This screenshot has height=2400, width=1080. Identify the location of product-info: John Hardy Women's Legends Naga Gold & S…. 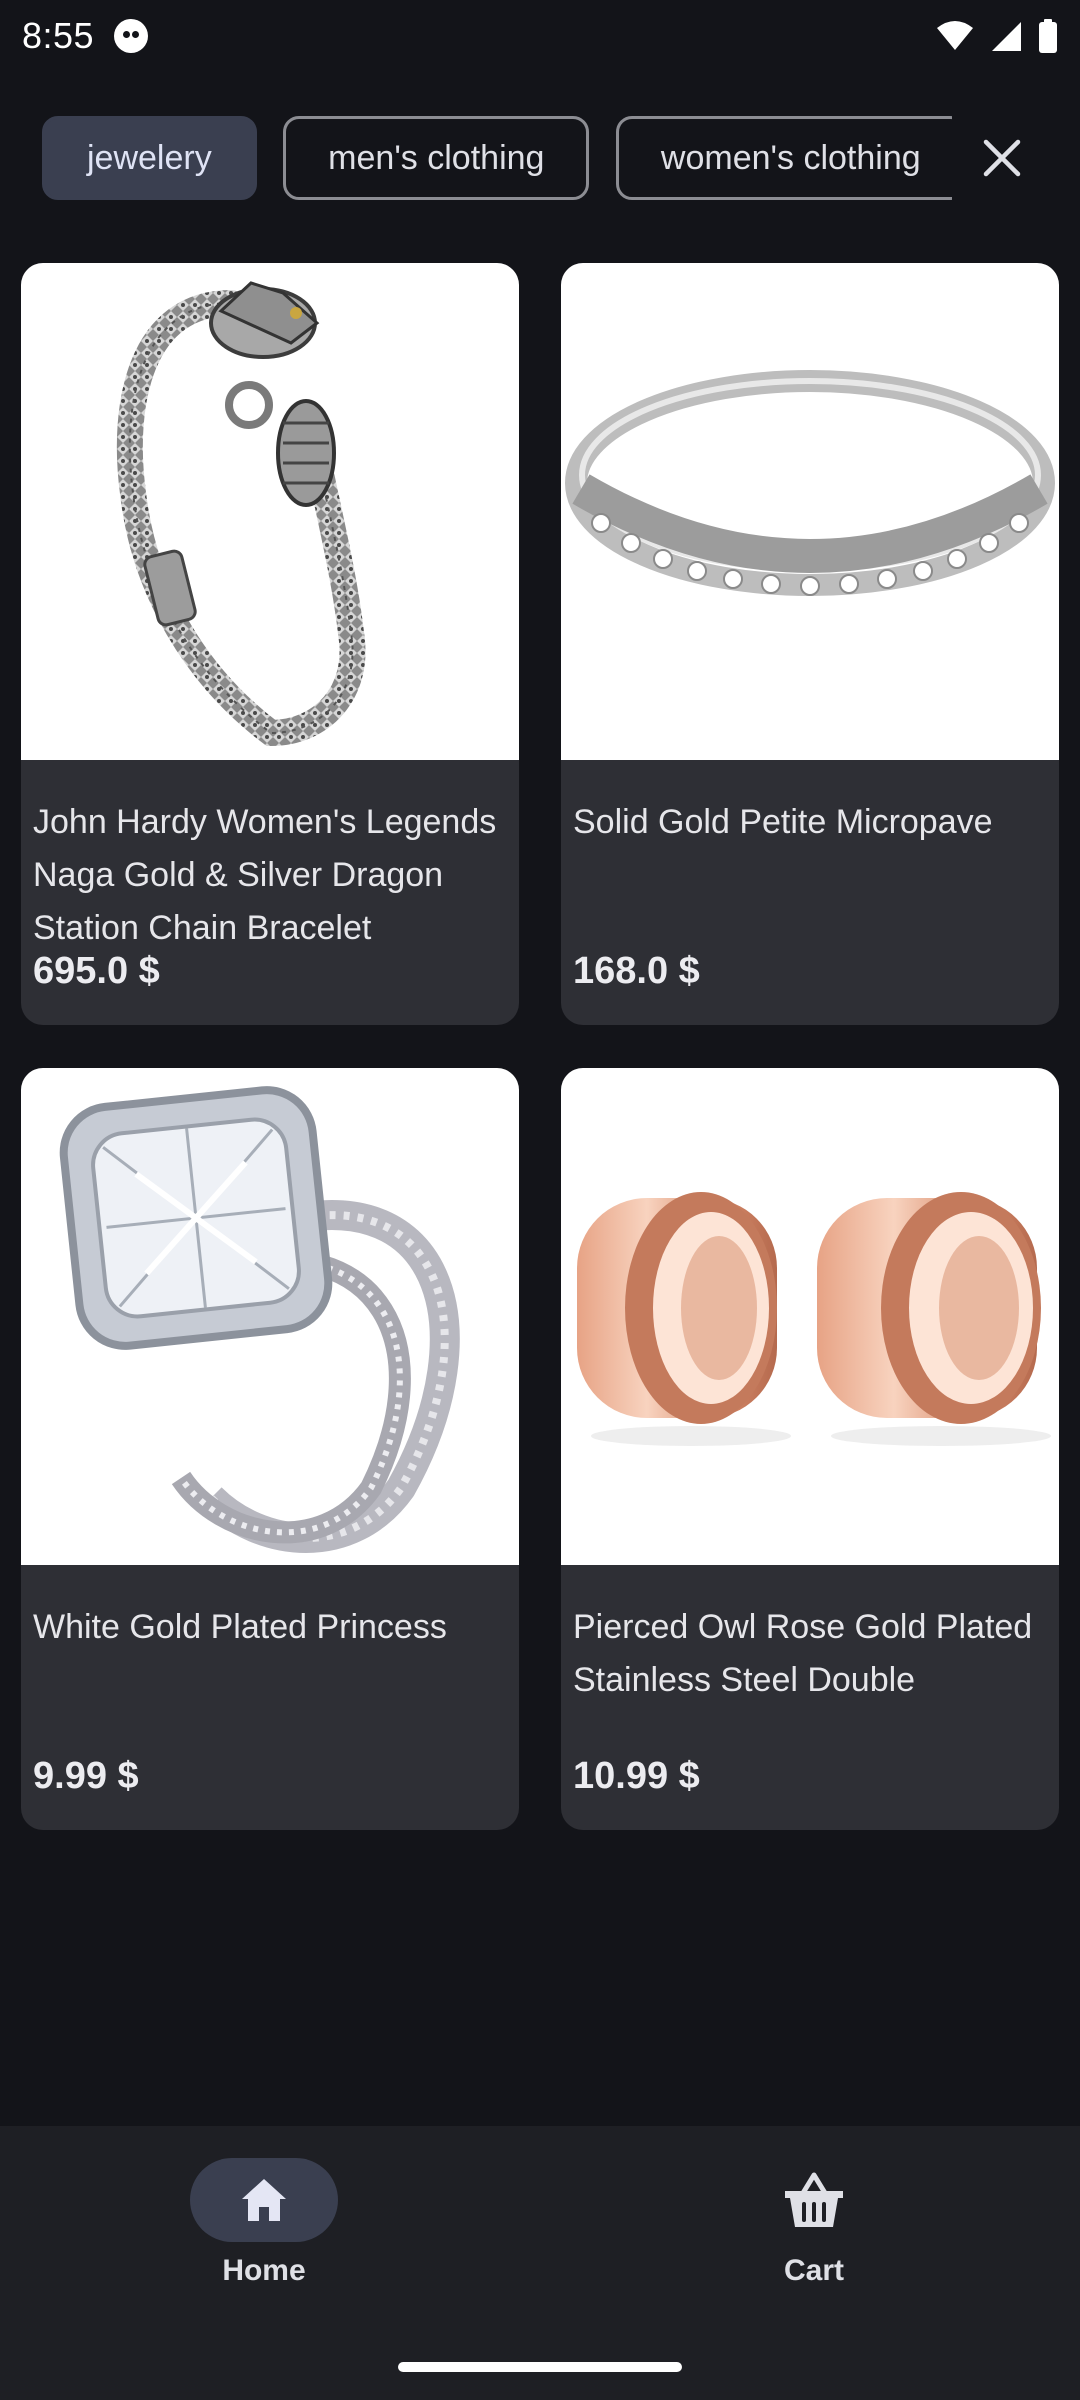
(270, 892).